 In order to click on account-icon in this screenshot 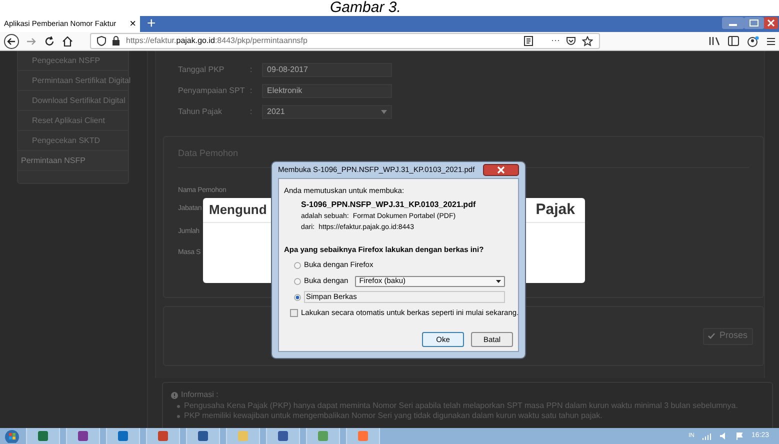, I will do `click(753, 41)`.